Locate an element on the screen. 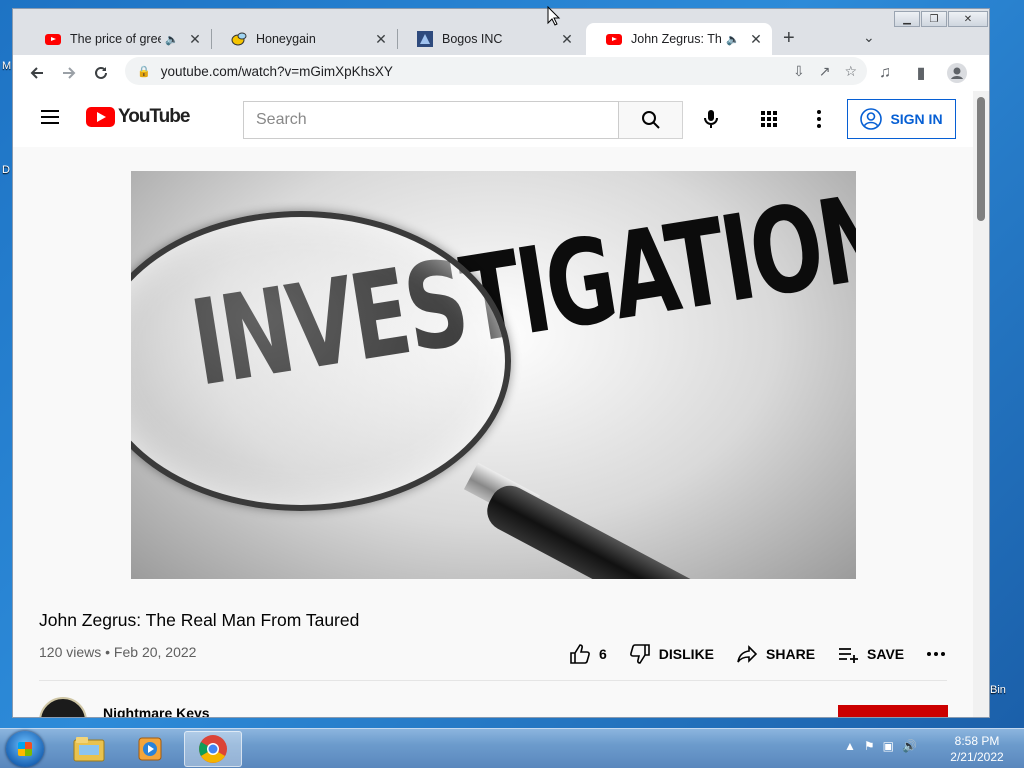 This screenshot has height=768, width=1024. chrome-menu-icon: ⋮ is located at coordinates (983, 73).